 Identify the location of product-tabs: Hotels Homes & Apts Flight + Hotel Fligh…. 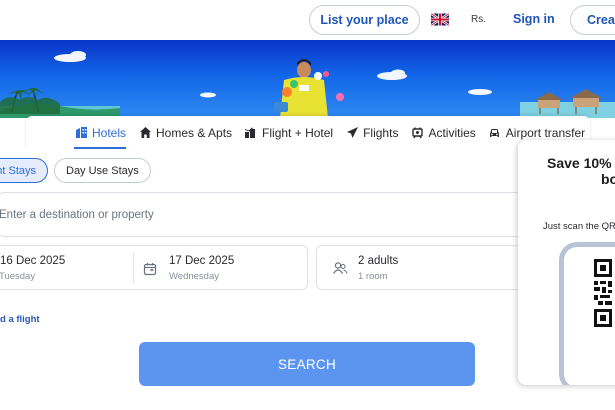
(308, 132).